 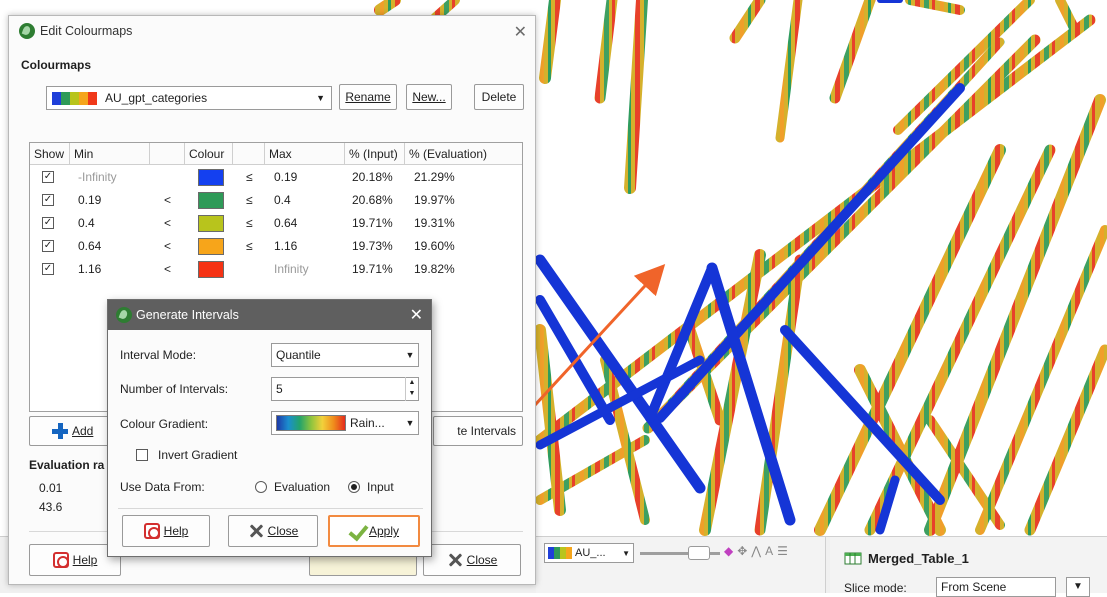 What do you see at coordinates (345, 355) in the screenshot?
I see `interval-mode-select: Quantile` at bounding box center [345, 355].